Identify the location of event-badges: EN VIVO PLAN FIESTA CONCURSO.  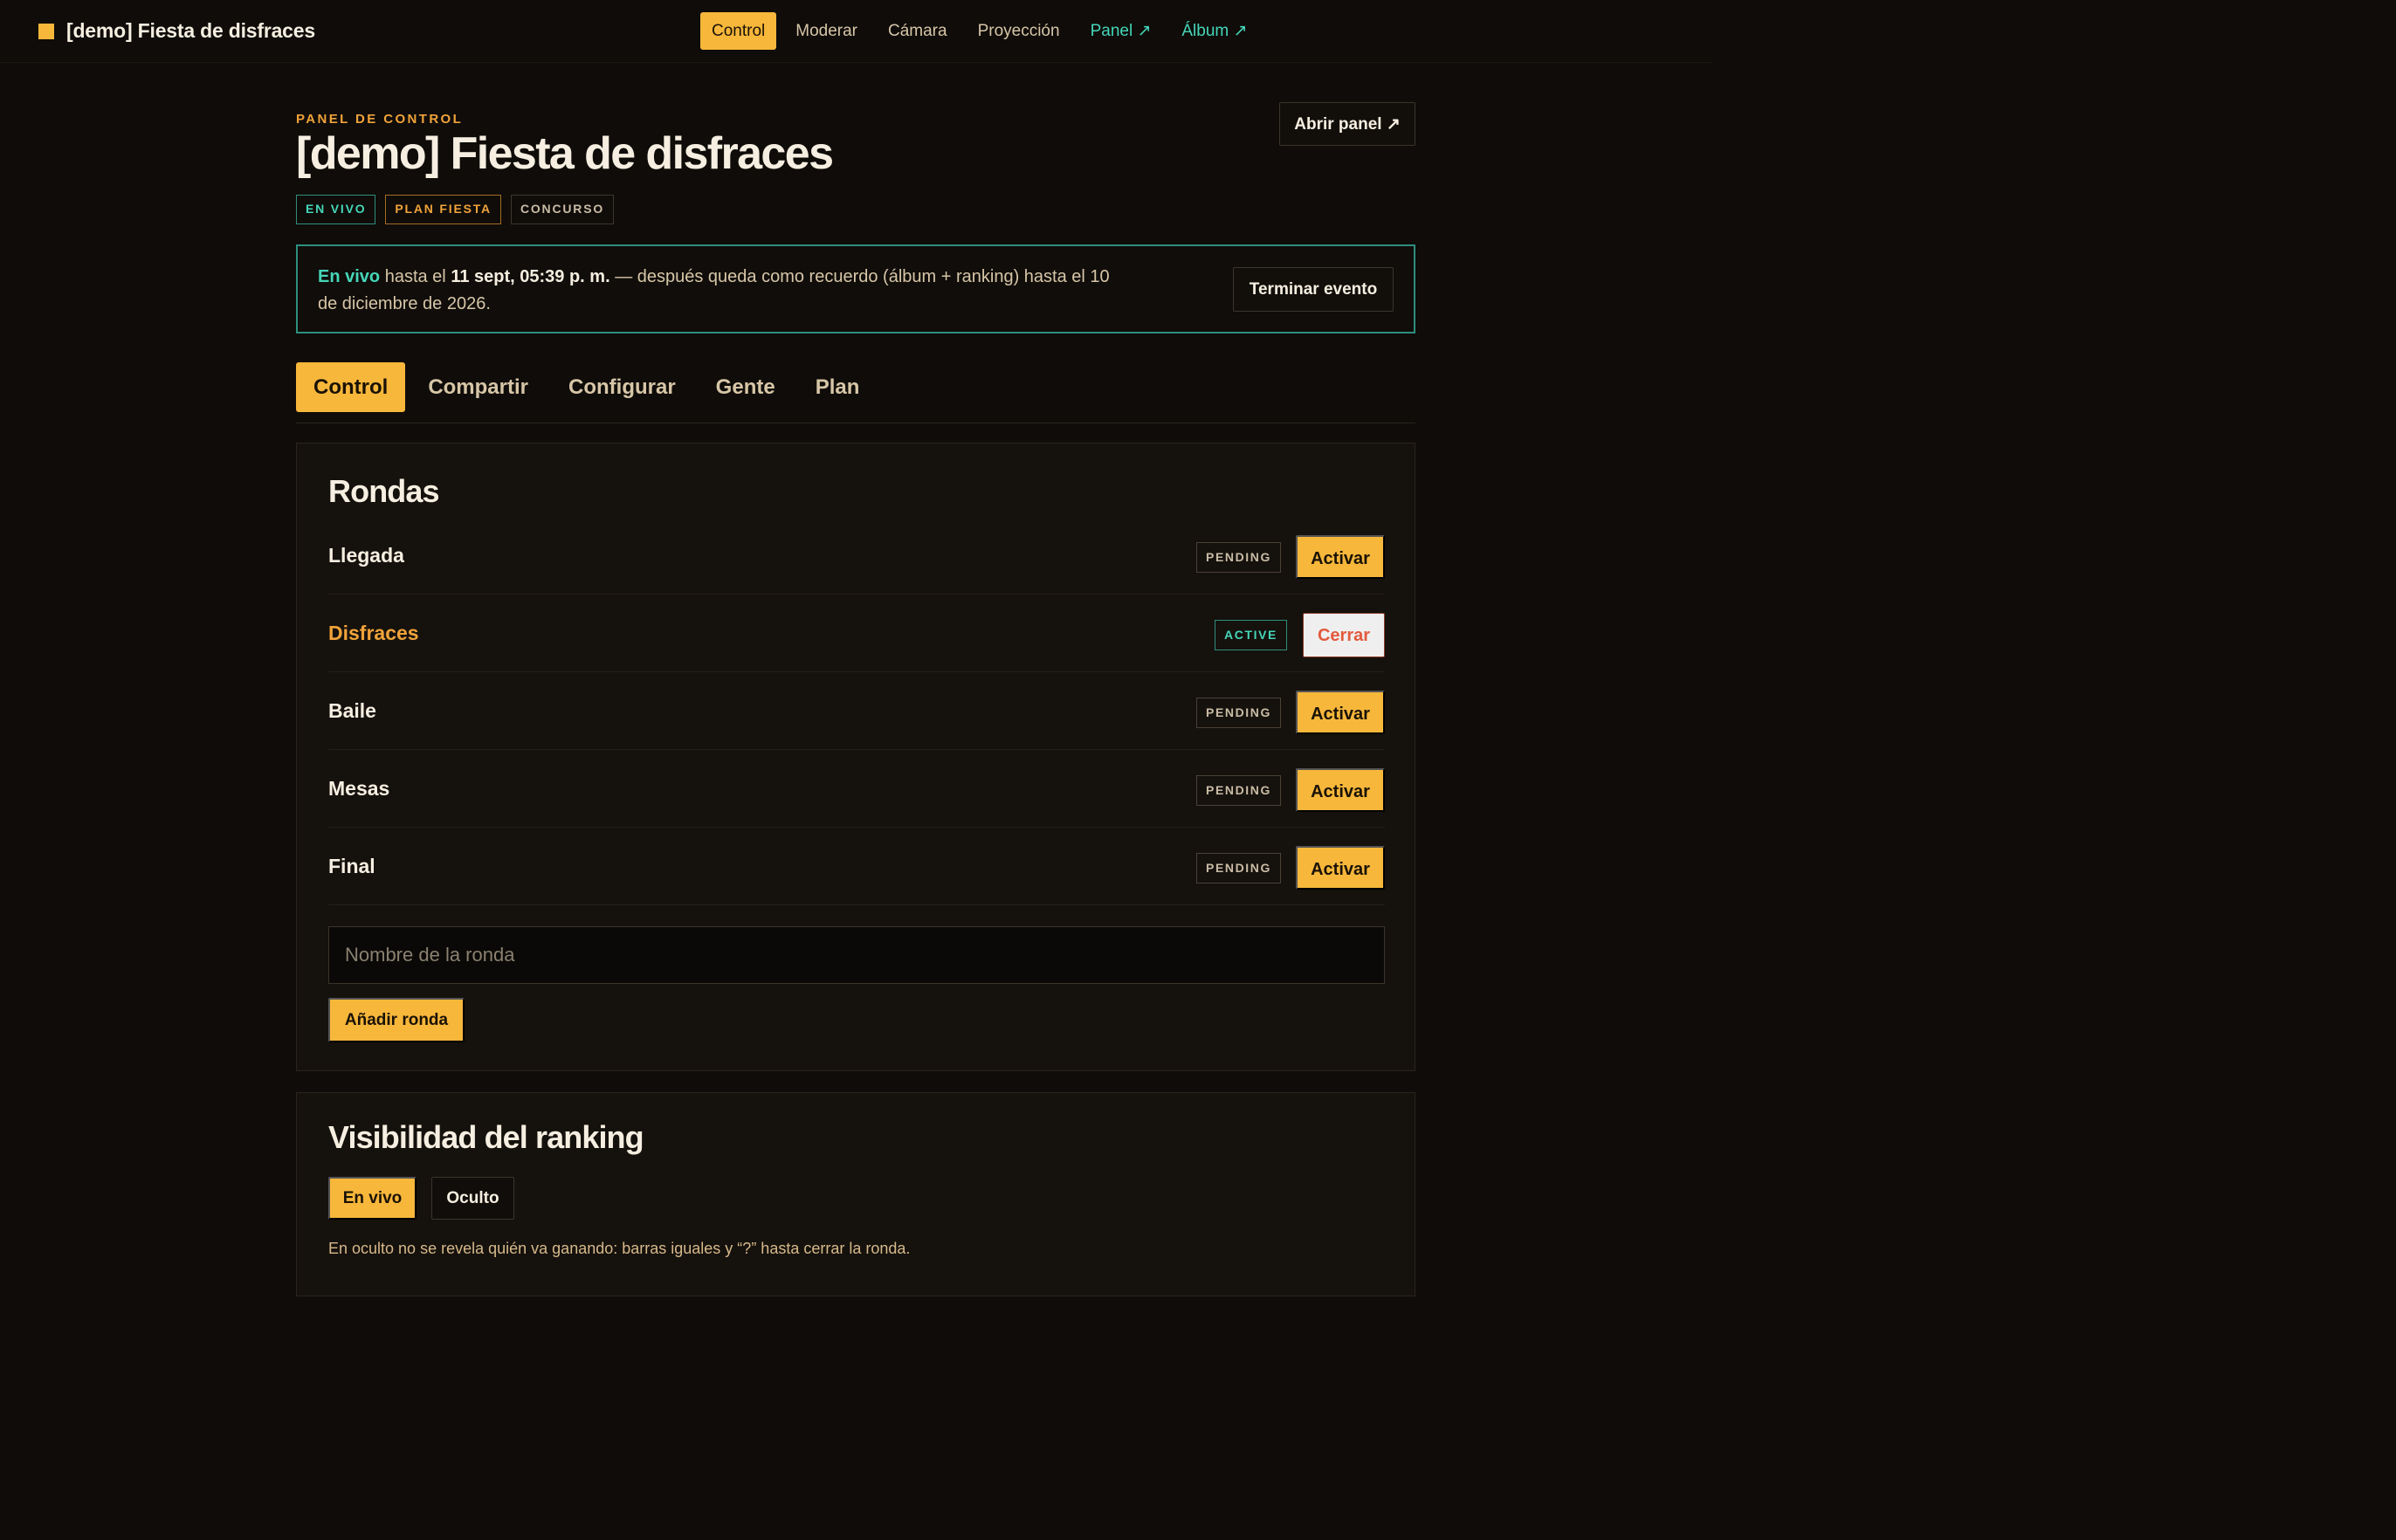
(460, 209).